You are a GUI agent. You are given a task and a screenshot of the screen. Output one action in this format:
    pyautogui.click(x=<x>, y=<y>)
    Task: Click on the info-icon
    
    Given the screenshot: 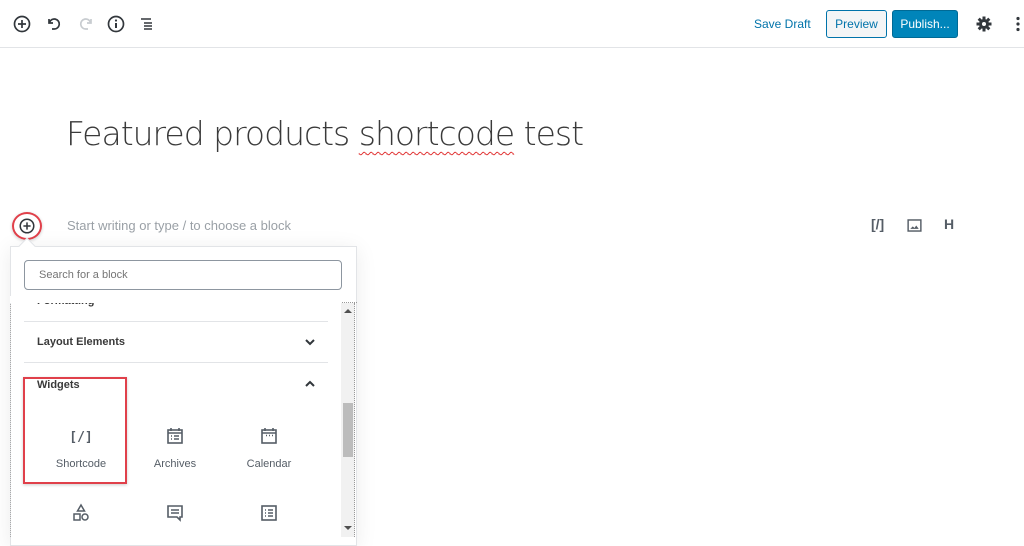 What is the action you would take?
    pyautogui.click(x=116, y=24)
    